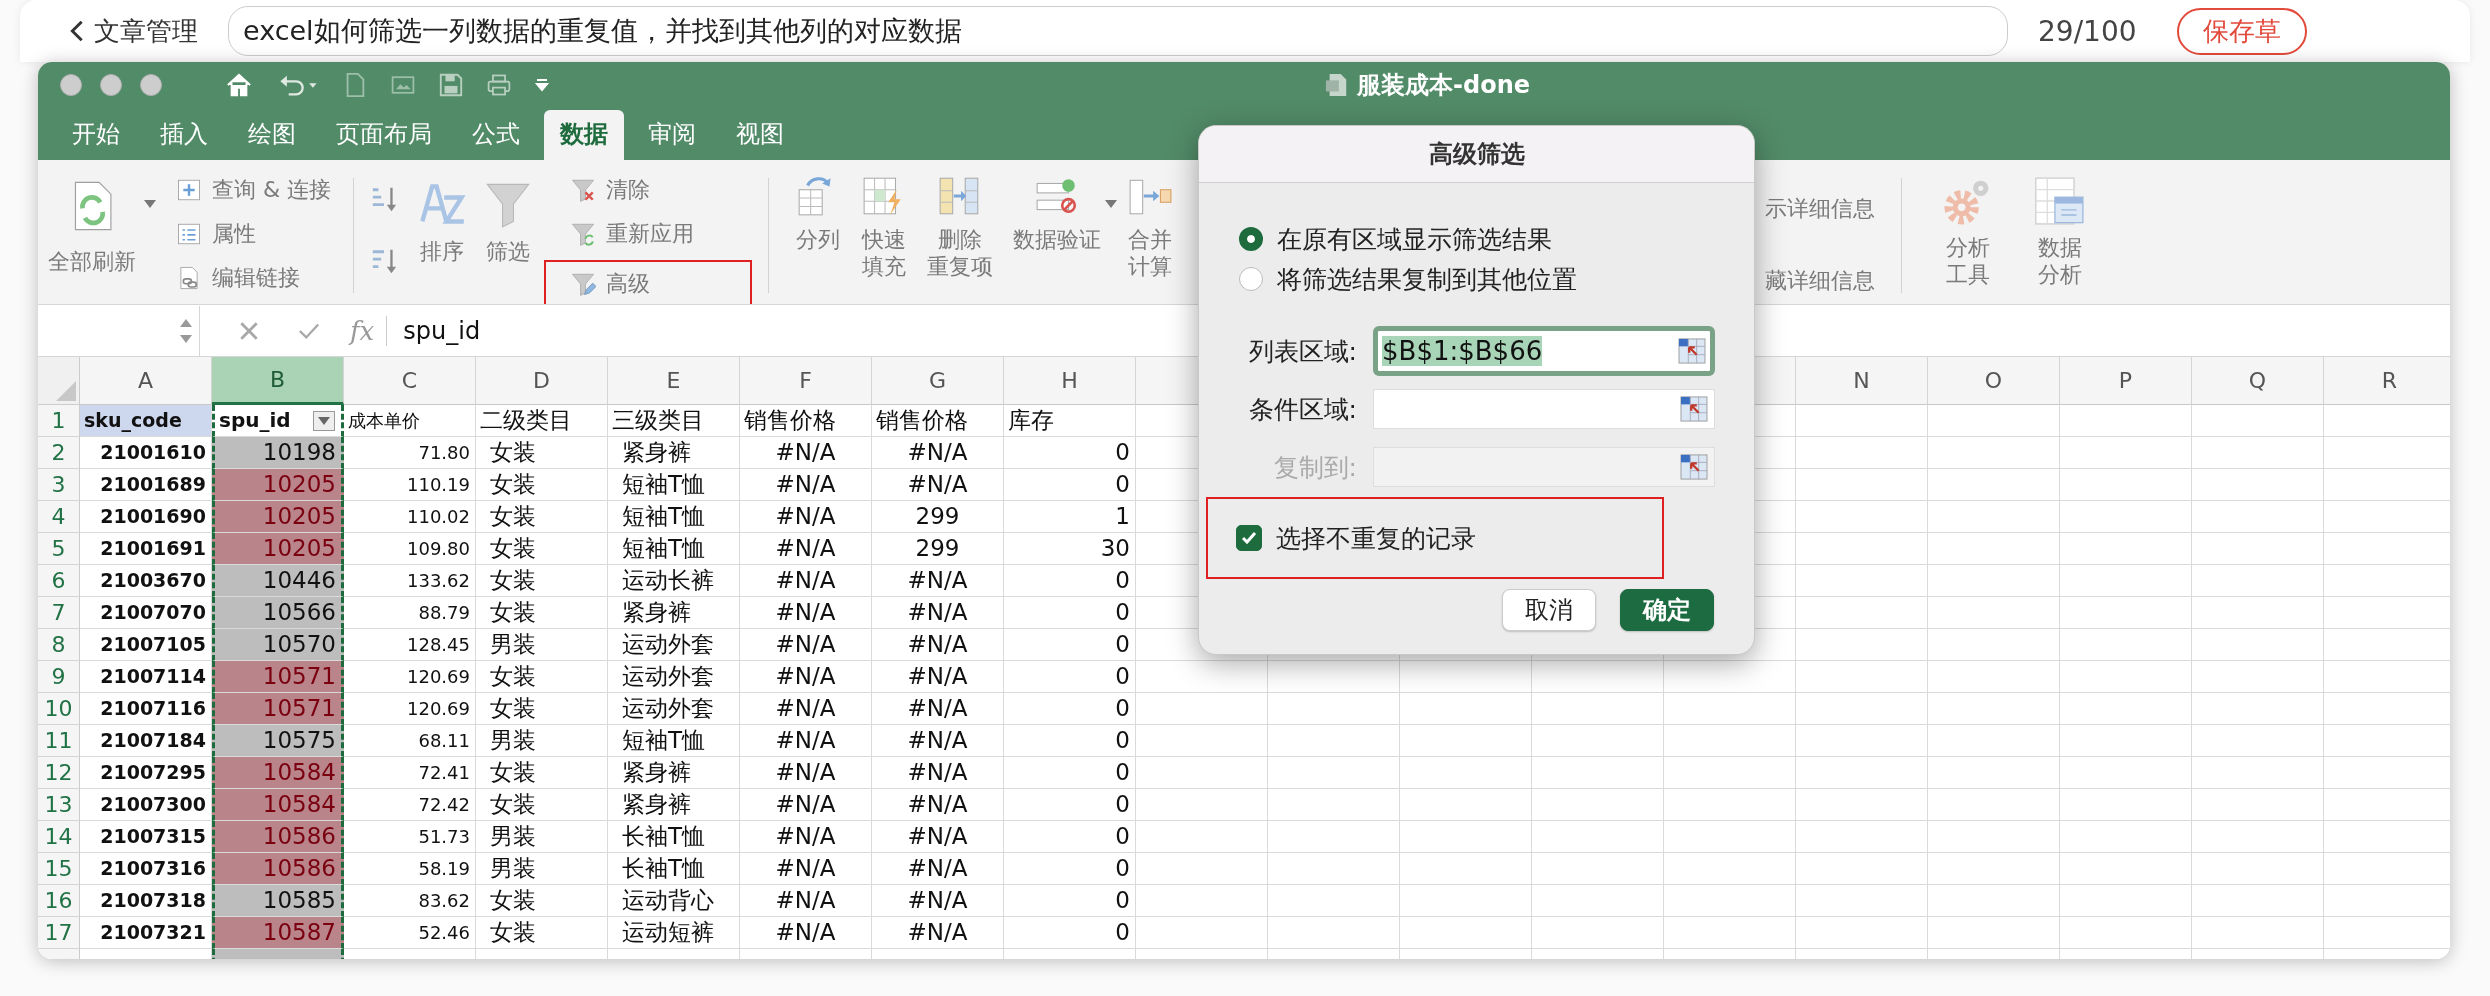 This screenshot has height=996, width=2490. Describe the element at coordinates (1070, 381) in the screenshot. I see `column-header: H` at that location.